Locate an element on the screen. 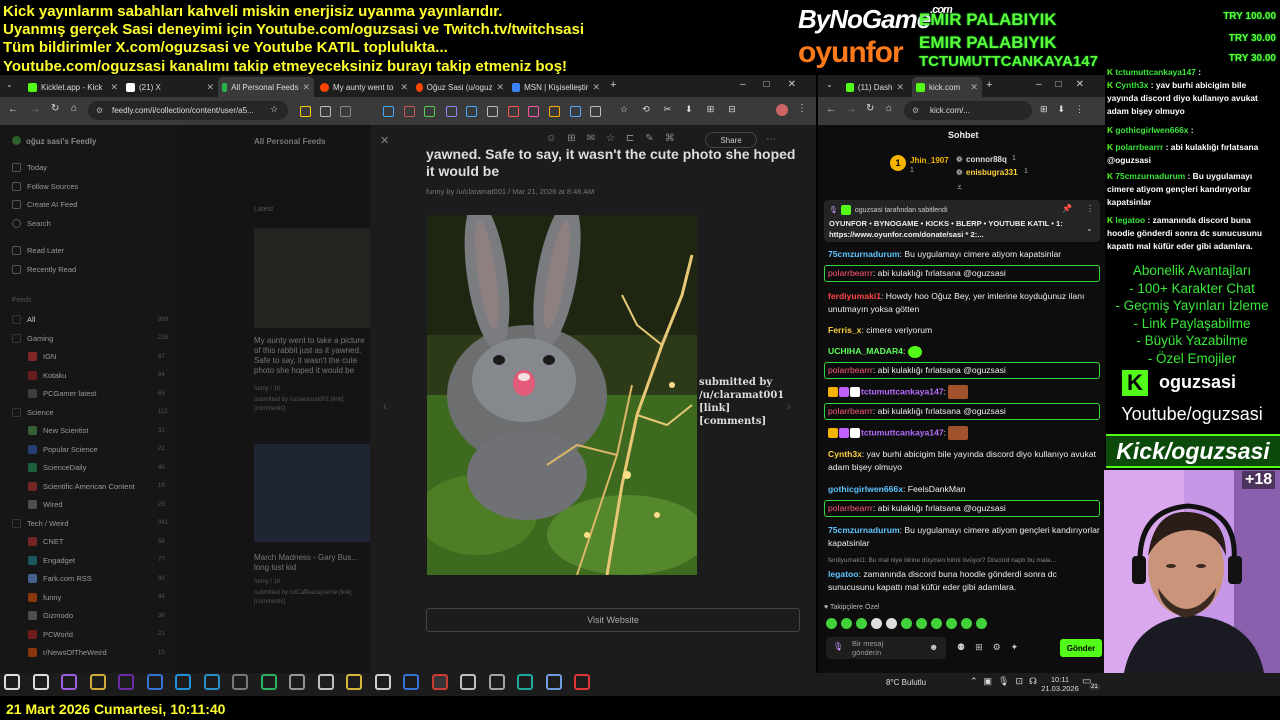  feed-item: Gizmodo 36 is located at coordinates (96, 615).